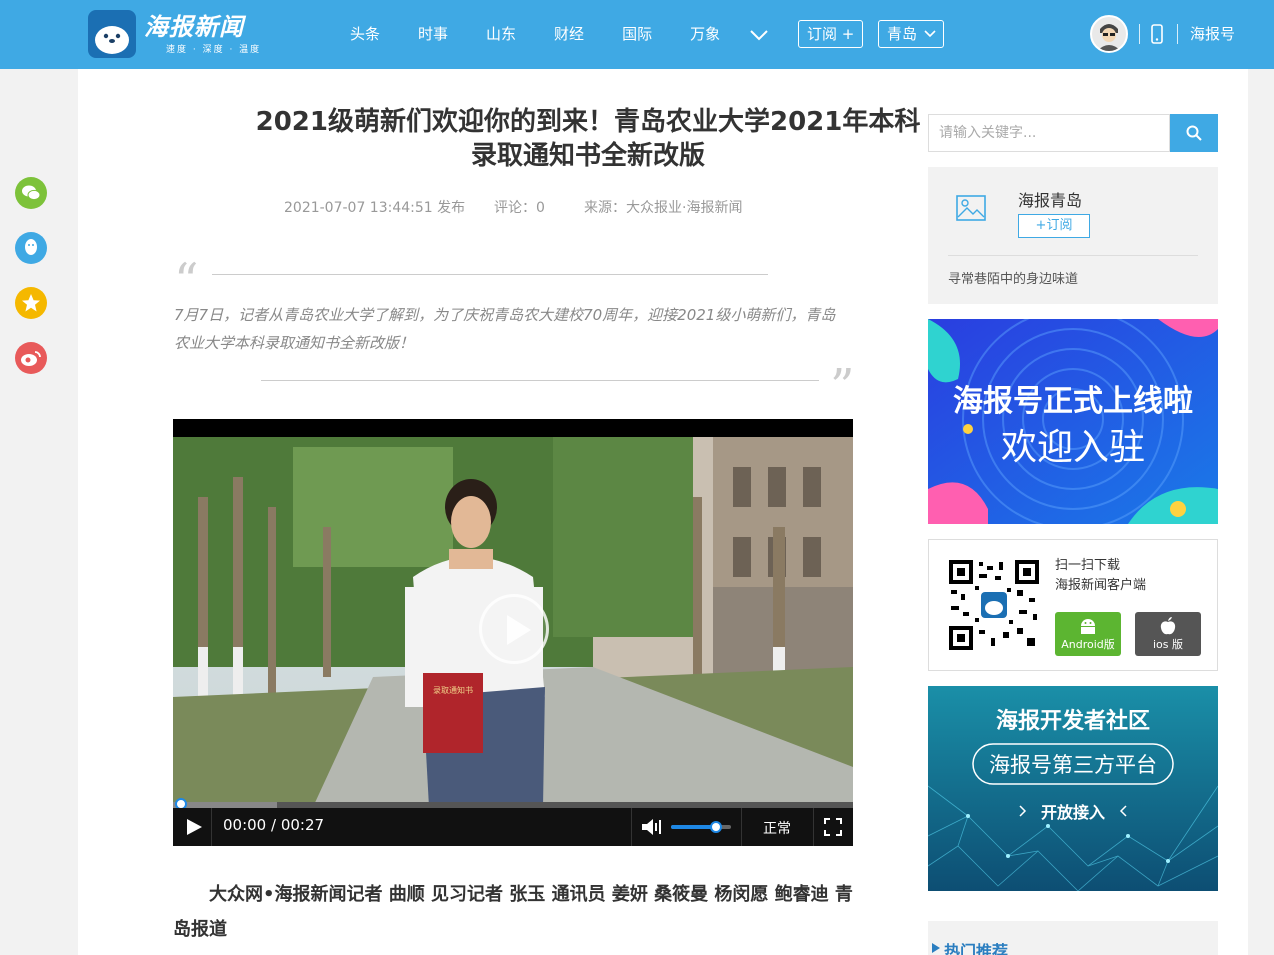 This screenshot has height=955, width=1274. I want to click on nav-item-headline: 头条, so click(365, 34).